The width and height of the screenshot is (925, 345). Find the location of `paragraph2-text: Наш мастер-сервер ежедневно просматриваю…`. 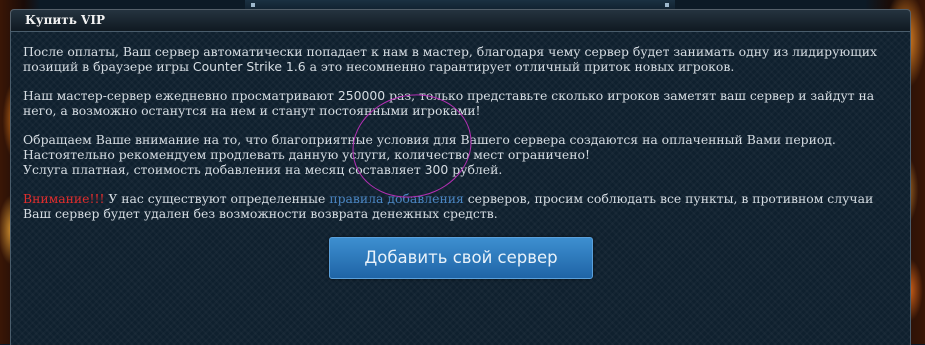

paragraph2-text: Наш мастер-сервер ежедневно просматриваю… is located at coordinates (180, 95).